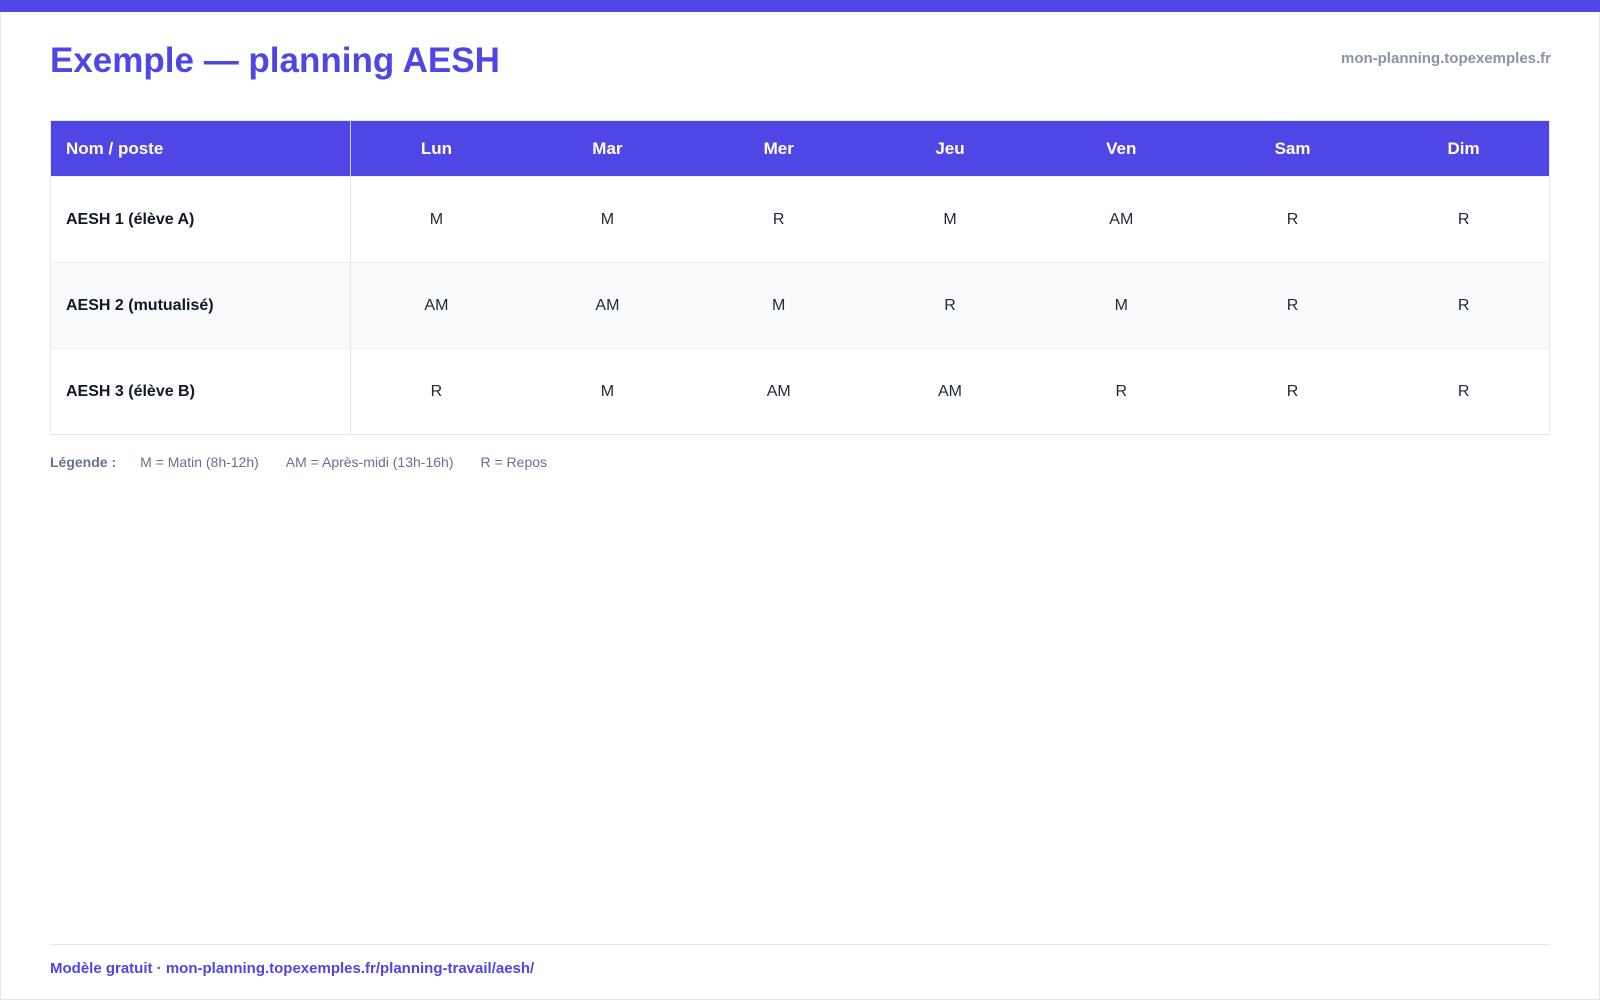  I want to click on table-row: AESH 1 (élève A) M M R M AM R R, so click(800, 219).